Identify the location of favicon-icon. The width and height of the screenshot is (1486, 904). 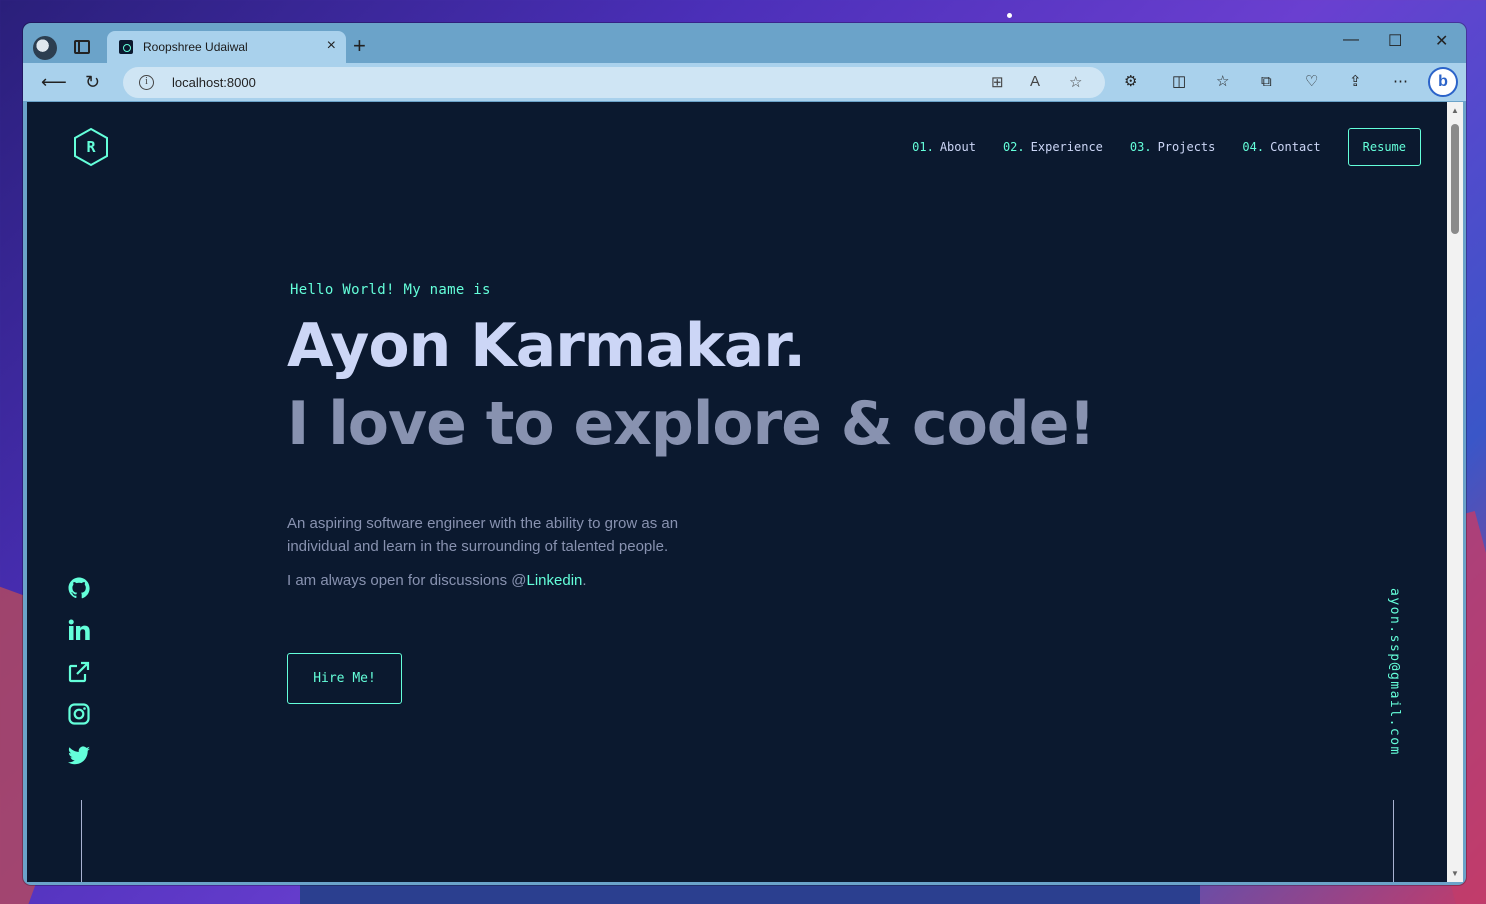
(126, 47).